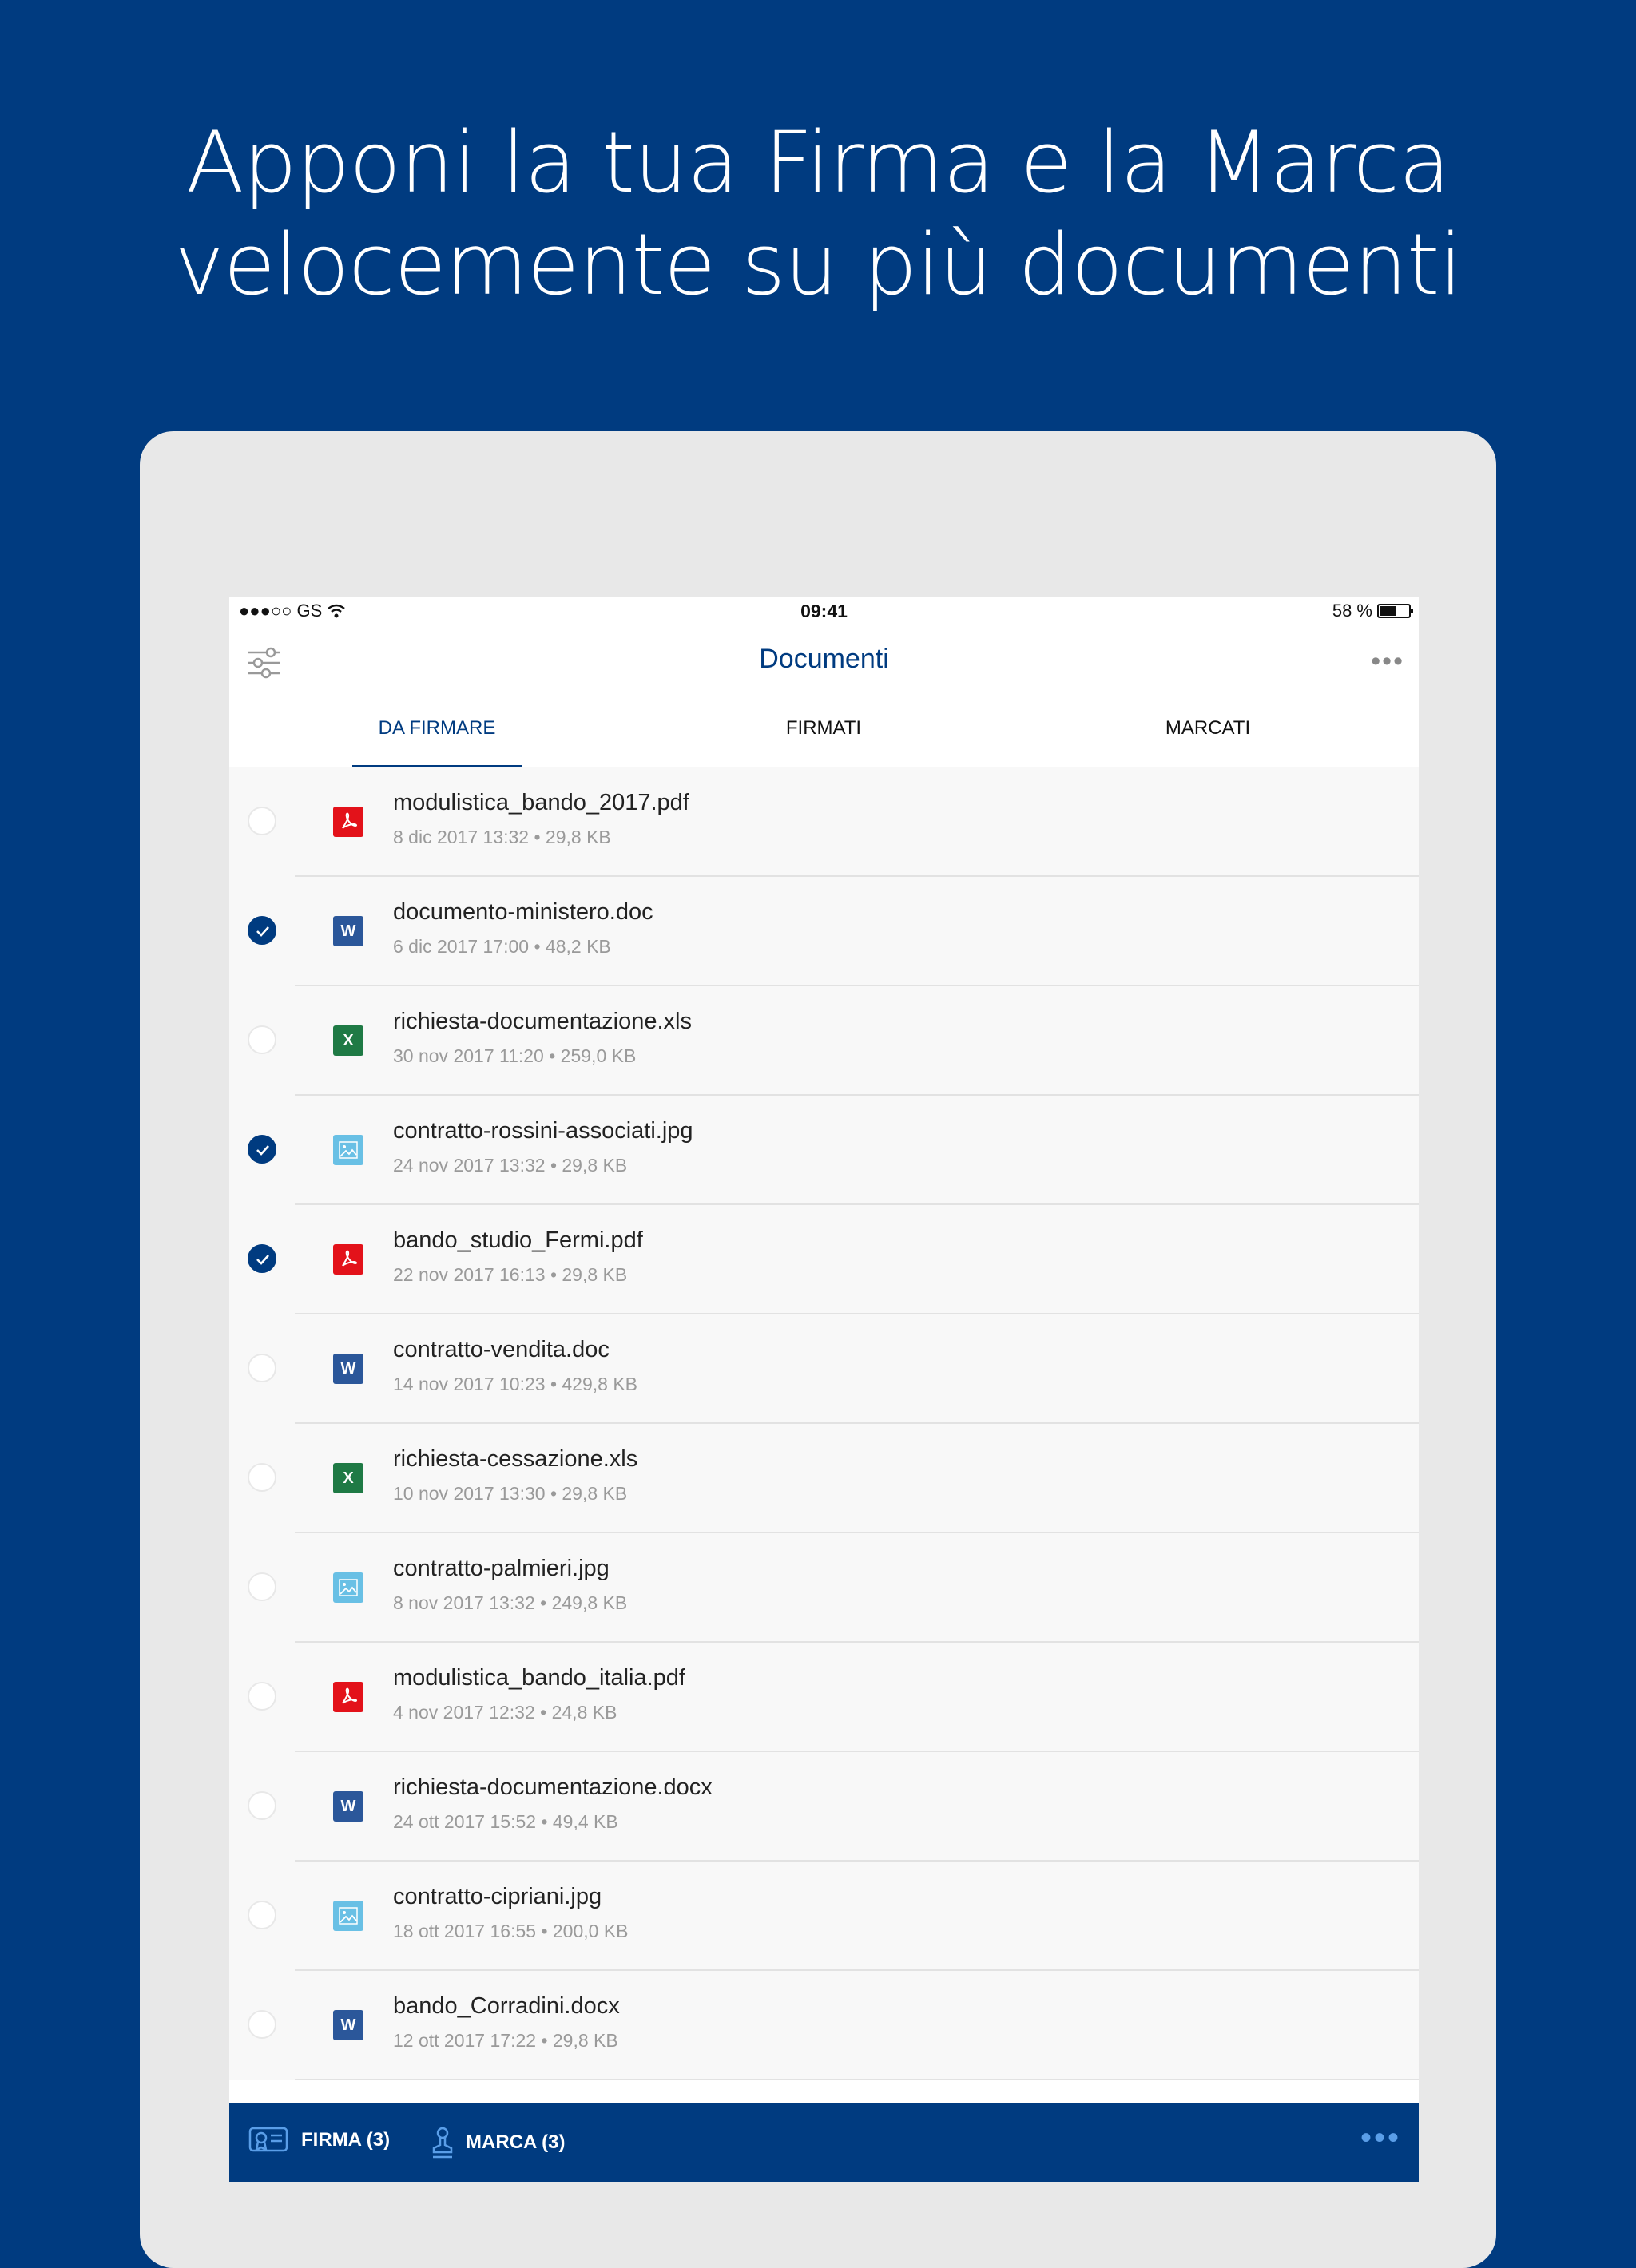 The height and width of the screenshot is (2268, 1636). What do you see at coordinates (1352, 611) in the screenshot?
I see `battery-percent: 58 %` at bounding box center [1352, 611].